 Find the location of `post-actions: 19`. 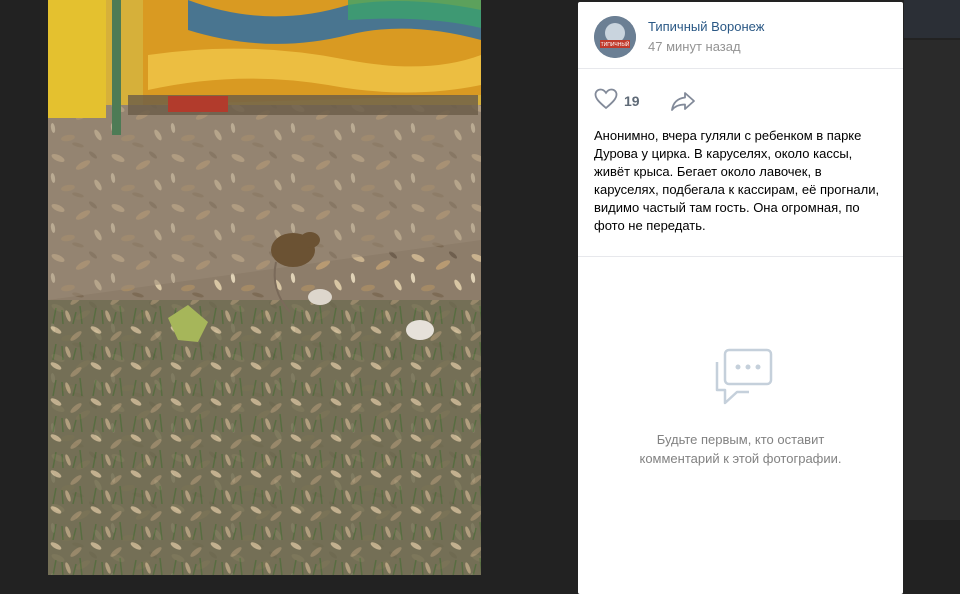

post-actions: 19 is located at coordinates (744, 101).